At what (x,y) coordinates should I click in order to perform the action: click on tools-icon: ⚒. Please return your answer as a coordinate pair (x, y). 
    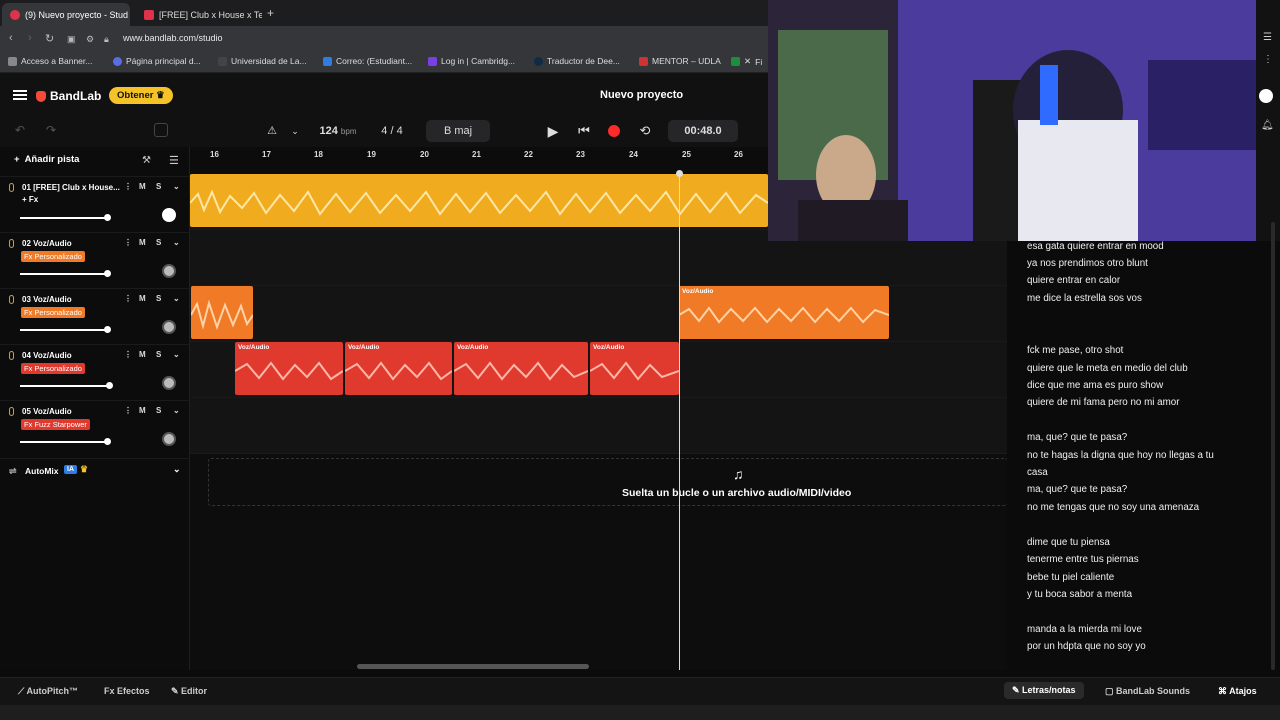
    Looking at the image, I should click on (146, 160).